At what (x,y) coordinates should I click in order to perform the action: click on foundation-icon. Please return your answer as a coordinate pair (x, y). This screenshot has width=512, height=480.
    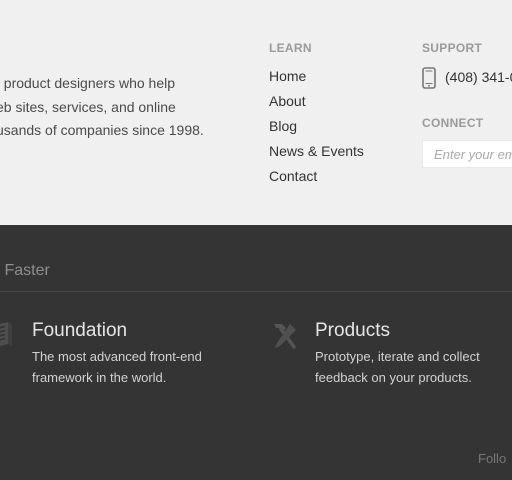
    Looking at the image, I should click on (7, 337).